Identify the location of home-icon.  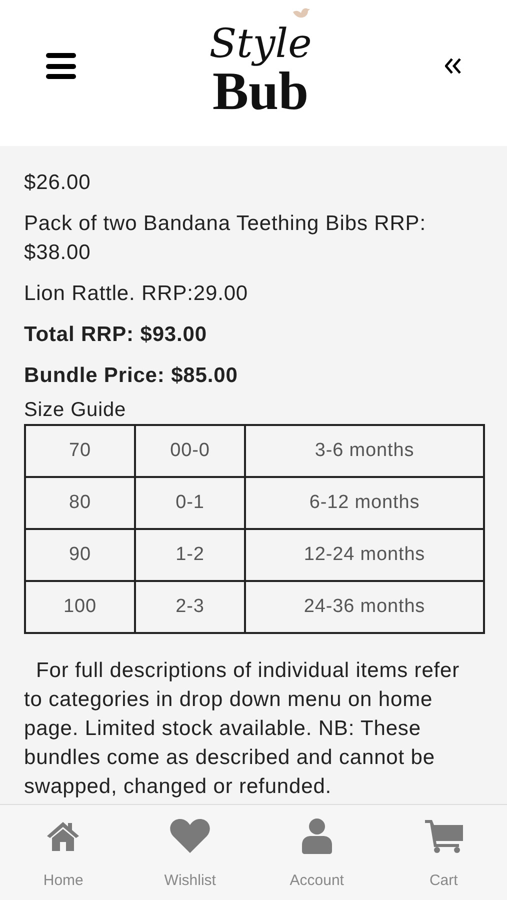
(63, 836).